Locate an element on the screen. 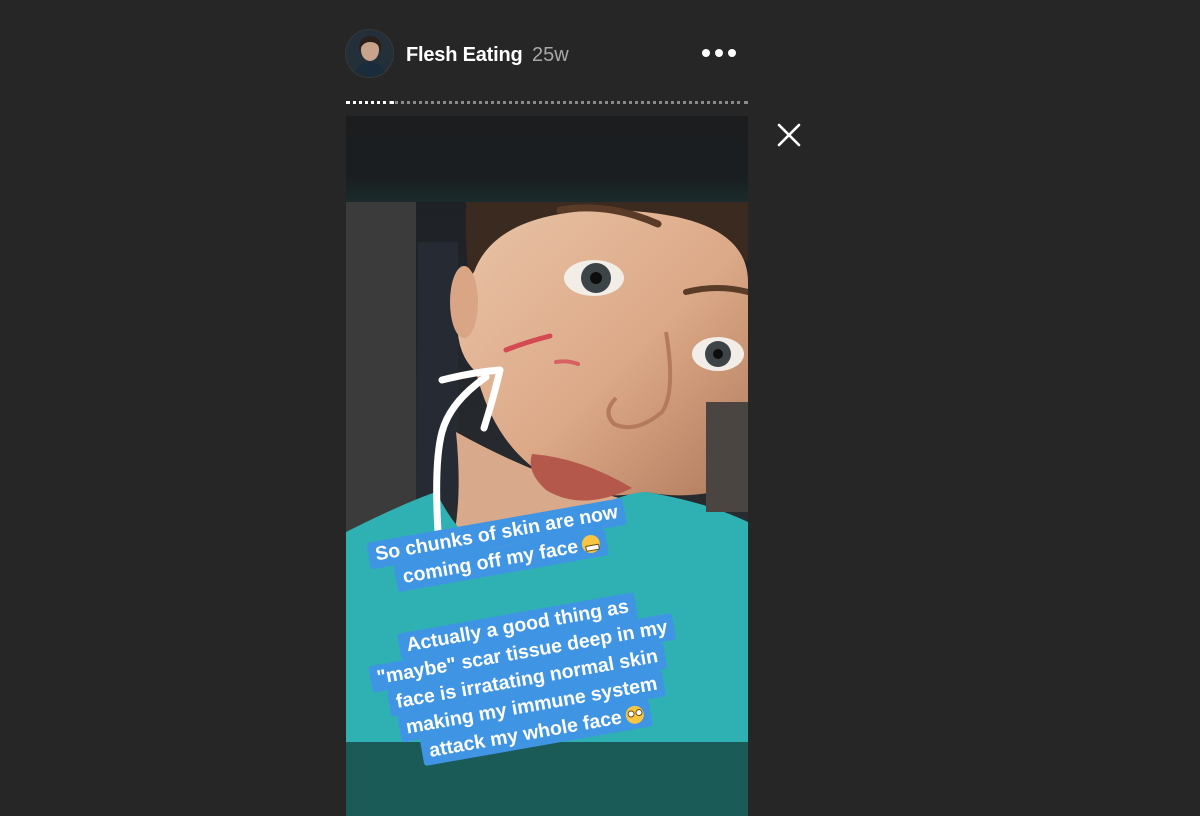 This screenshot has height=816, width=1200. story-header: Flesh Eating 25w is located at coordinates (547, 55).